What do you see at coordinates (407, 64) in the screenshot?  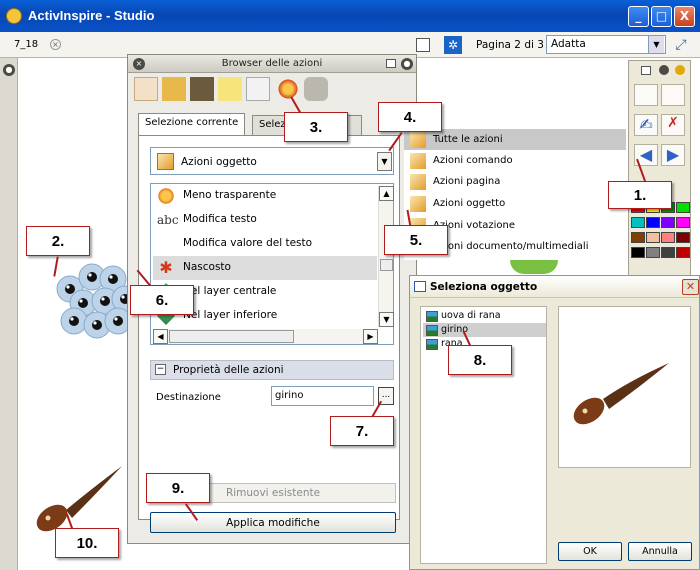 I see `browser-pin-icon: ●` at bounding box center [407, 64].